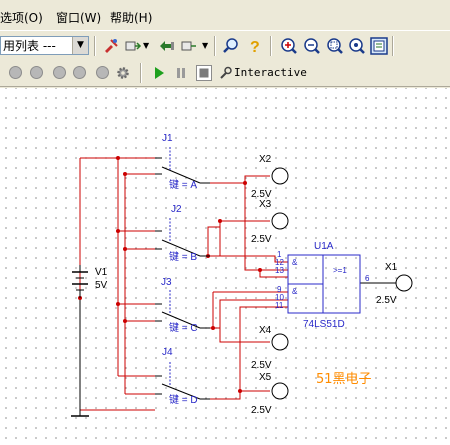  What do you see at coordinates (111, 46) in the screenshot?
I see `probe-icon` at bounding box center [111, 46].